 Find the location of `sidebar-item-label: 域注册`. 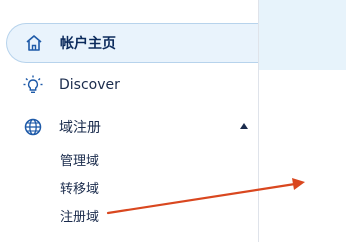

sidebar-item-label: 域注册 is located at coordinates (80, 128).